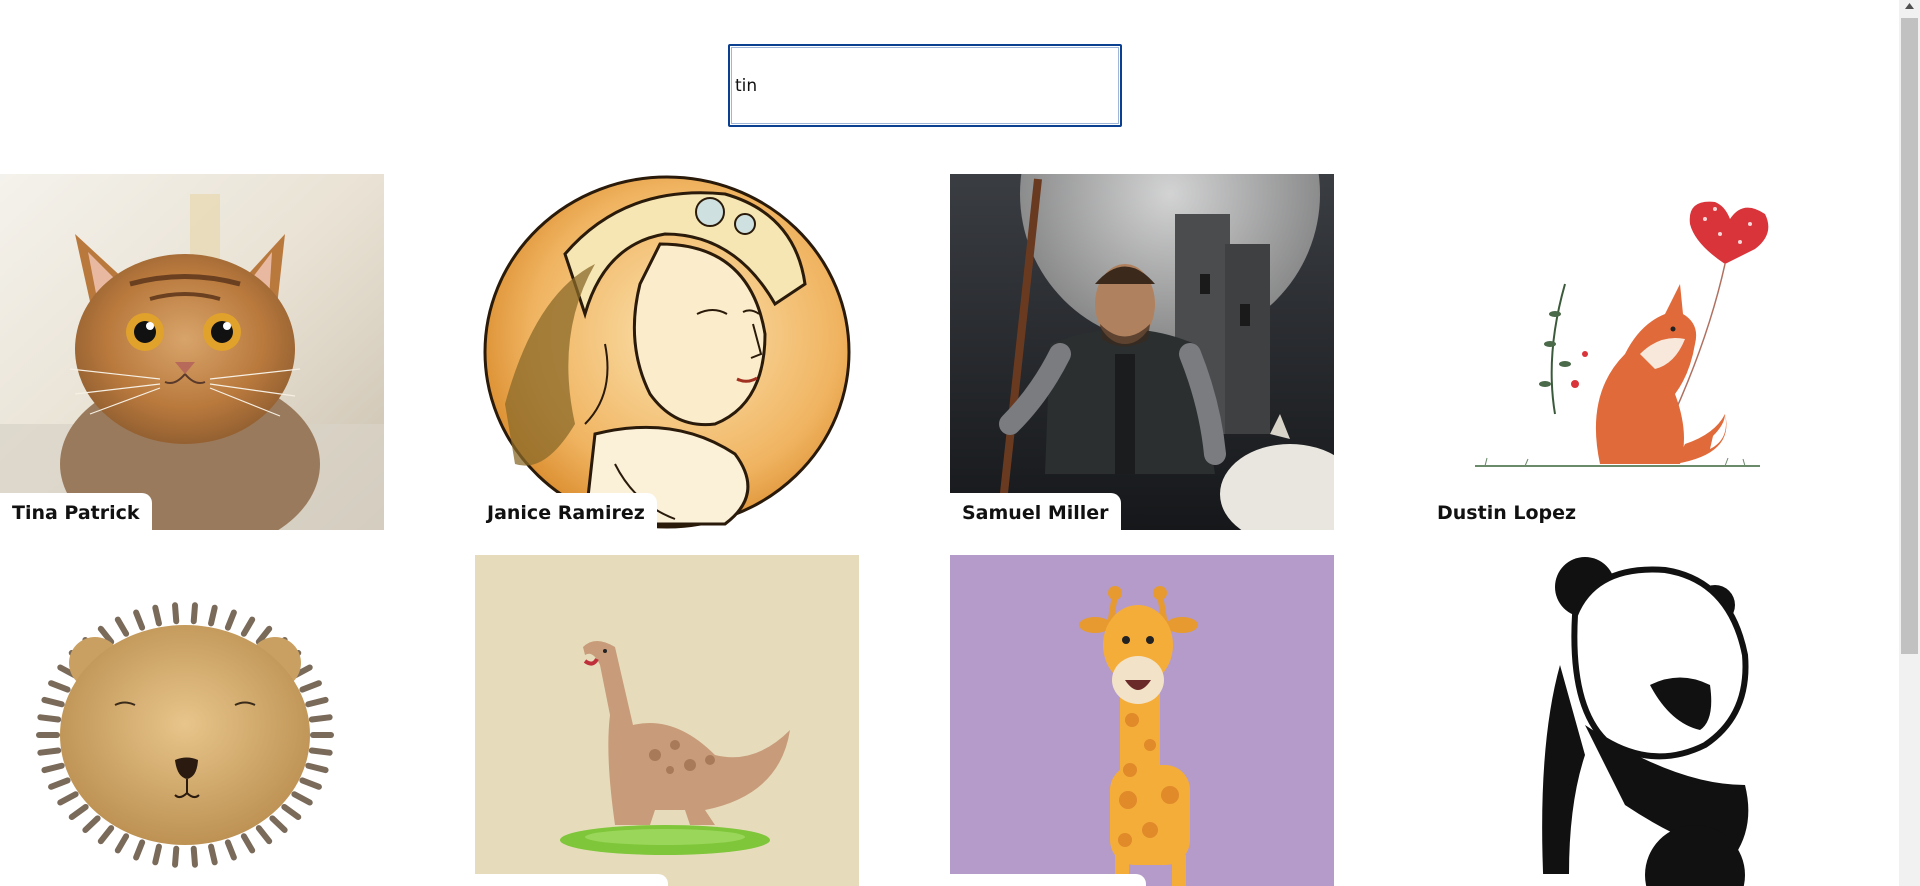 Image resolution: width=1920 pixels, height=886 pixels. What do you see at coordinates (78, 880) in the screenshot?
I see `card-name: Paula Flores` at bounding box center [78, 880].